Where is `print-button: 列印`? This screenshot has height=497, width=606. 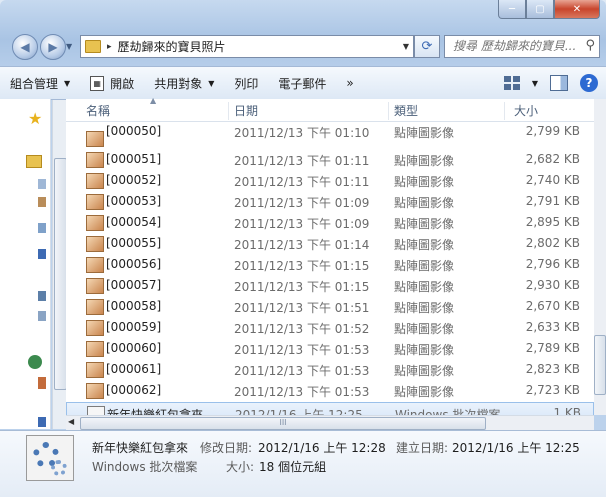
print-button: 列印 is located at coordinates (246, 83).